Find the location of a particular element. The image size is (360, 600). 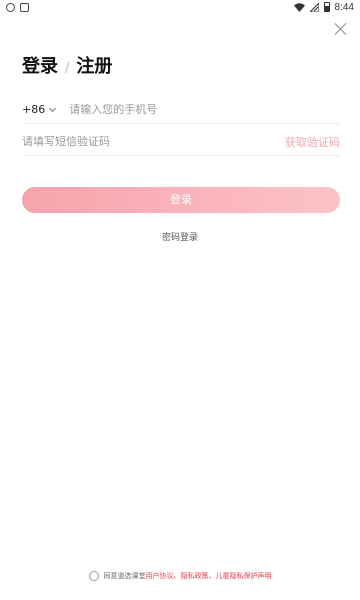

login-button: 登录 is located at coordinates (181, 200).